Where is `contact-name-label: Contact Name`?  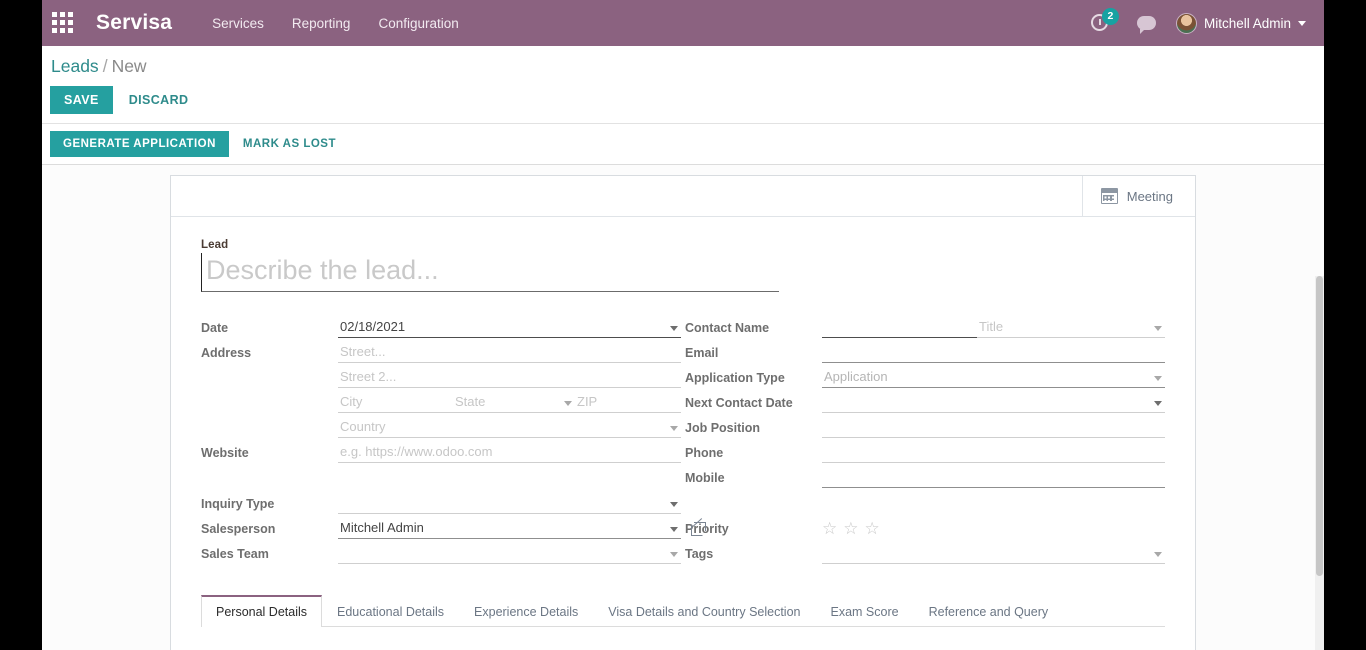 contact-name-label: Contact Name is located at coordinates (727, 328).